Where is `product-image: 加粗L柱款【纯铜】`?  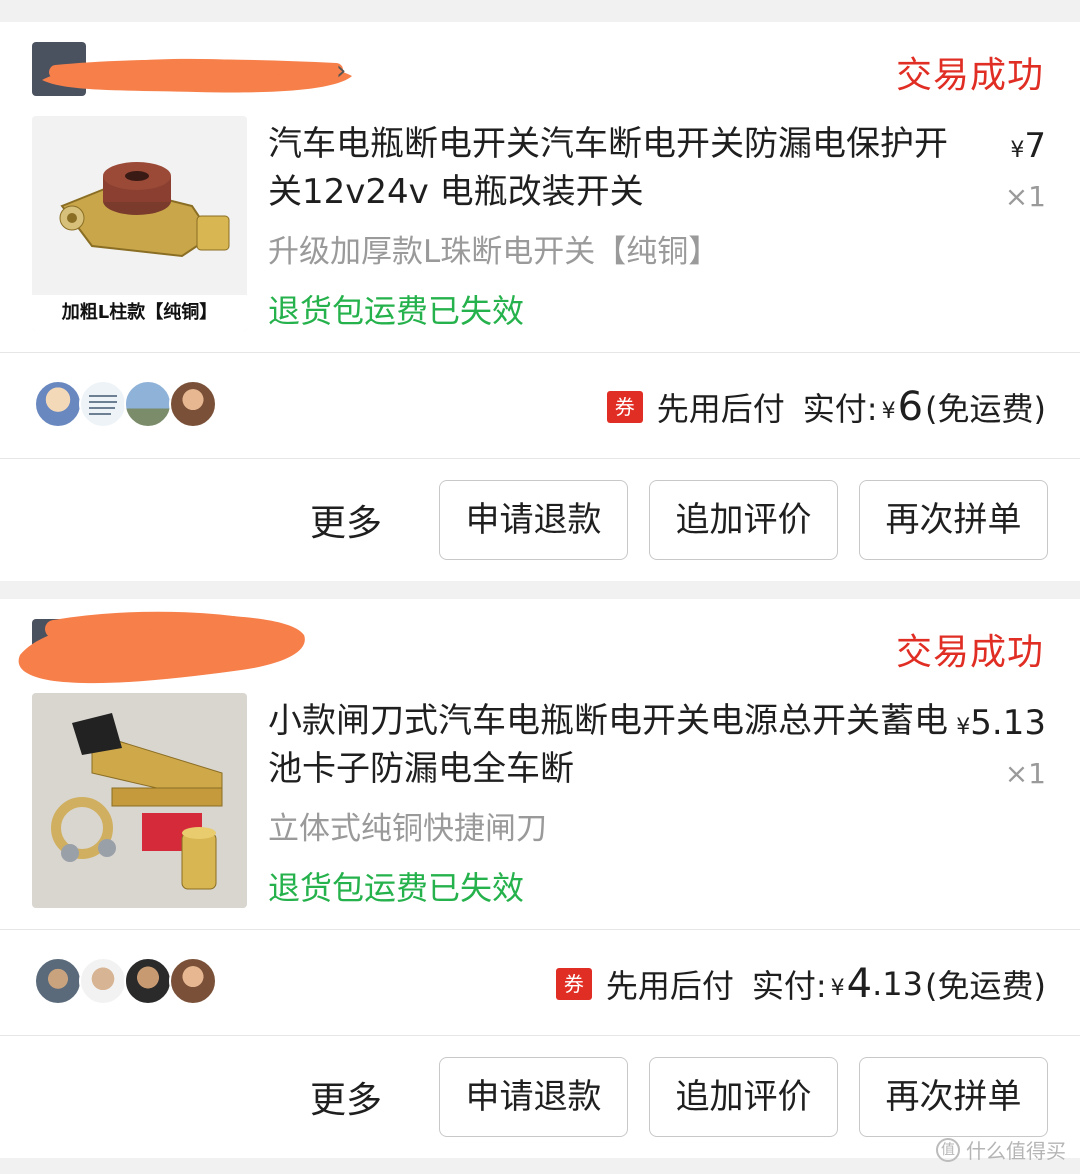 product-image: 加粗L柱款【纯铜】 is located at coordinates (139, 223).